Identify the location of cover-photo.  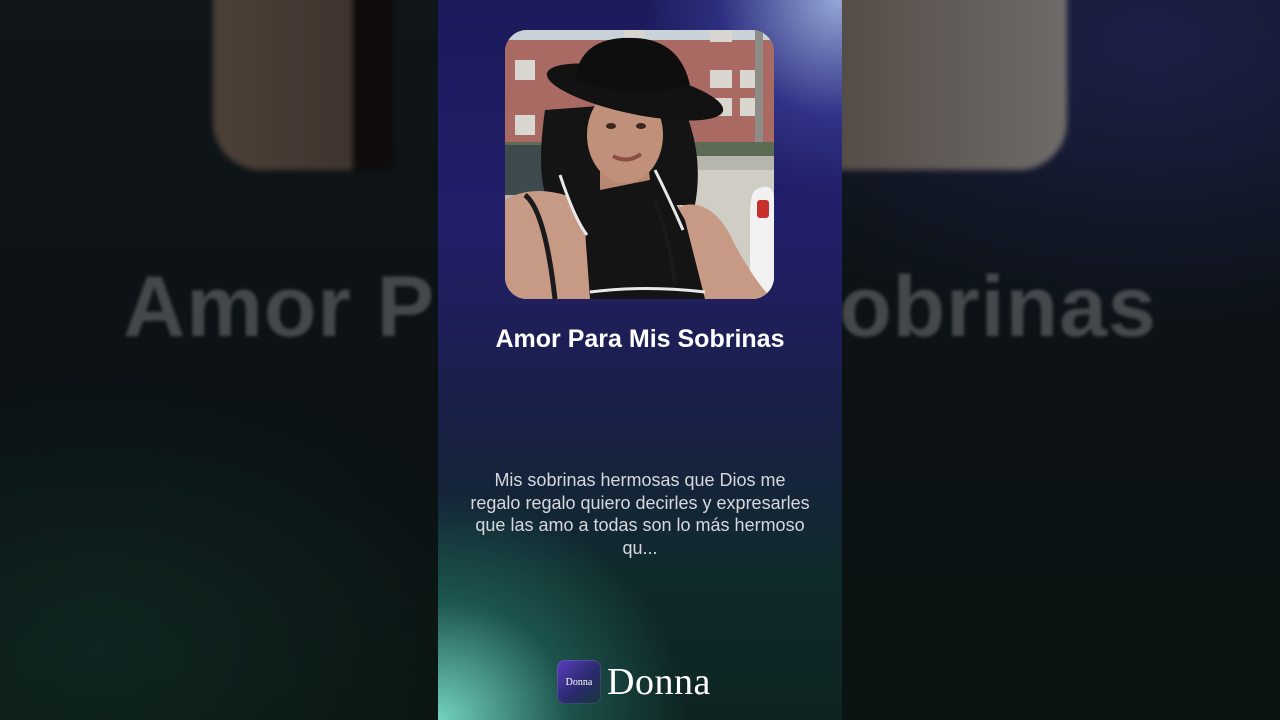
(639, 164).